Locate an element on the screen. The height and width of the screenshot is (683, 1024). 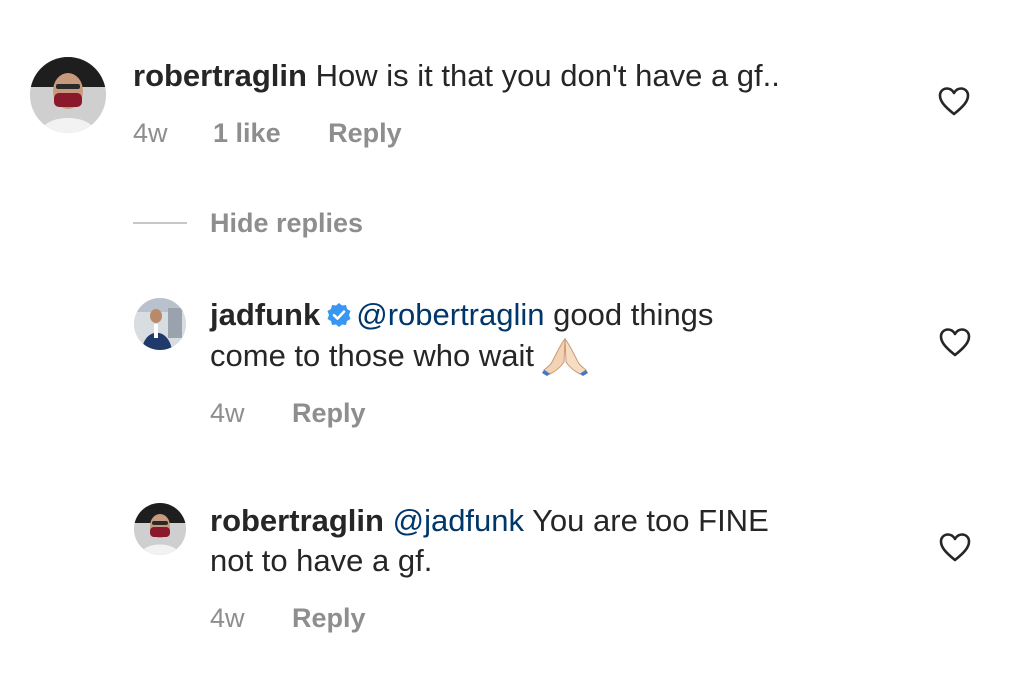
hide-replies-label: Hide replies is located at coordinates (287, 222).